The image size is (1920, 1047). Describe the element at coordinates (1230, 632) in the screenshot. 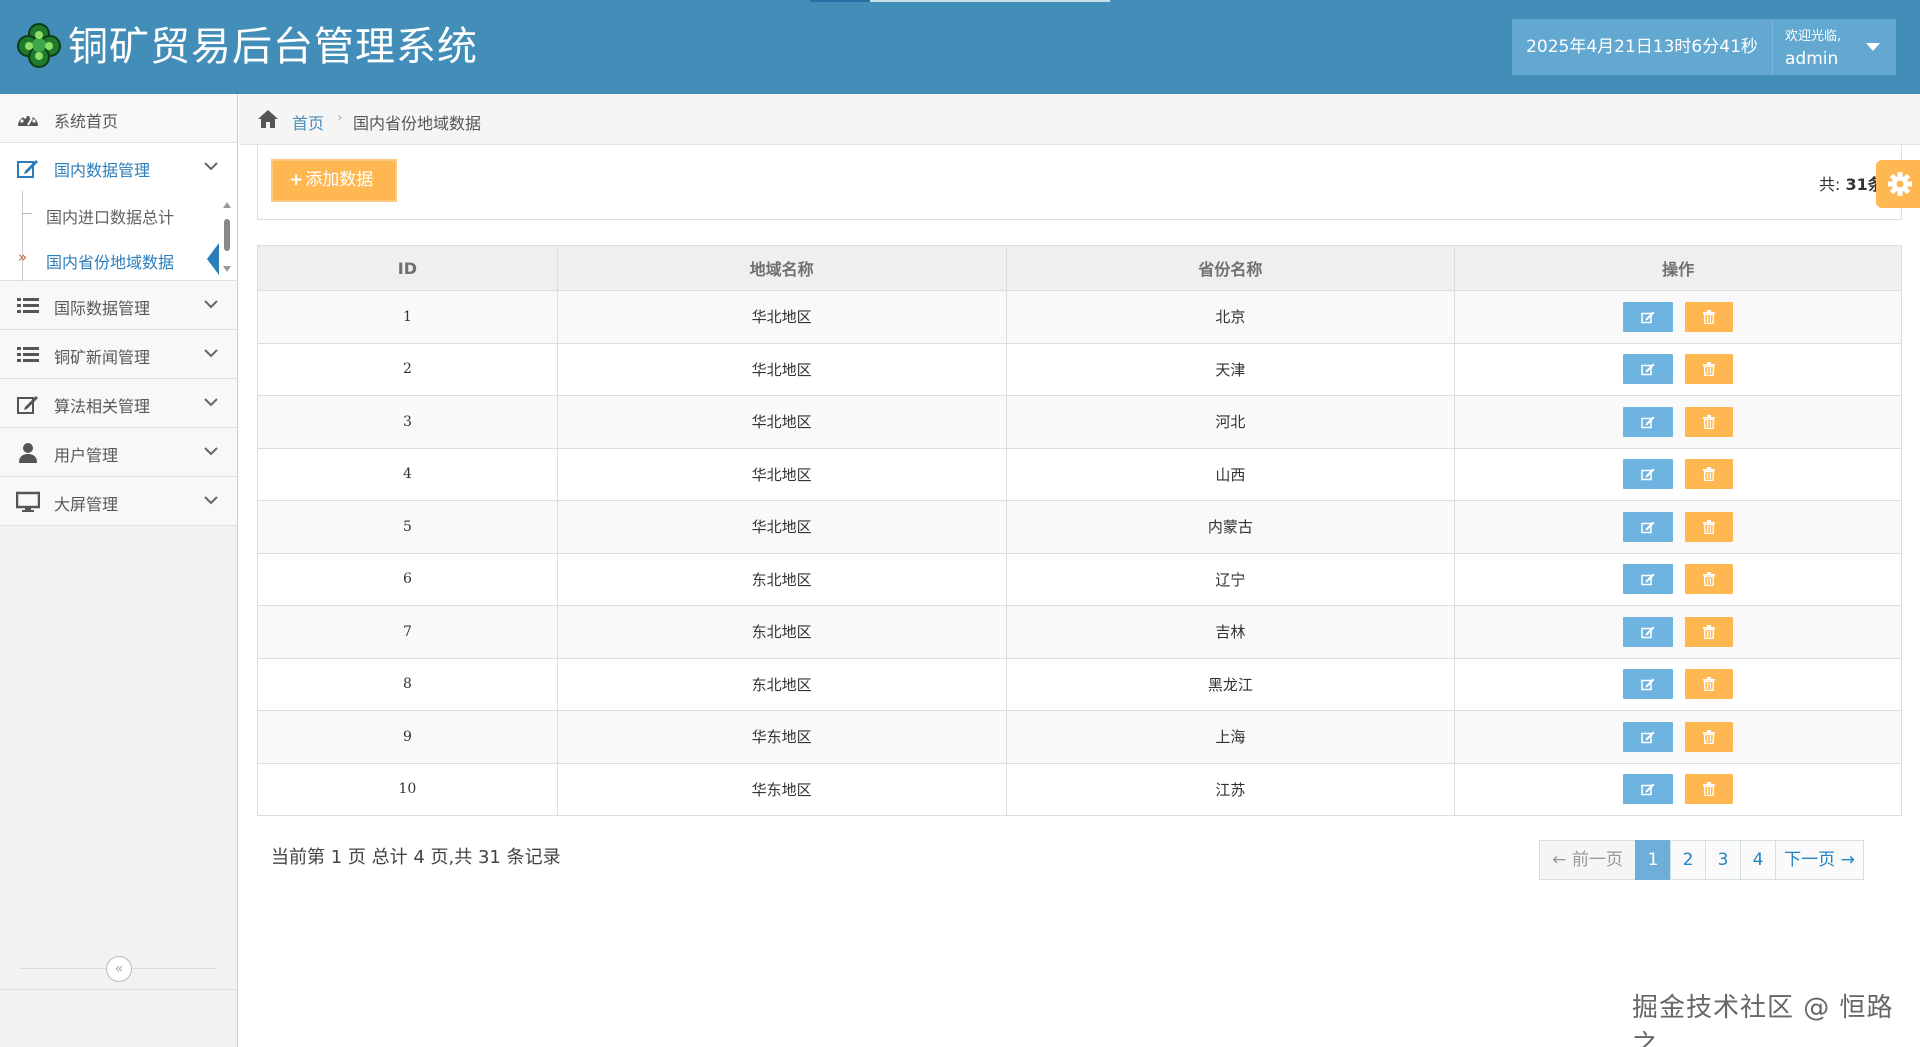

I see `cell-province: 吉林` at that location.